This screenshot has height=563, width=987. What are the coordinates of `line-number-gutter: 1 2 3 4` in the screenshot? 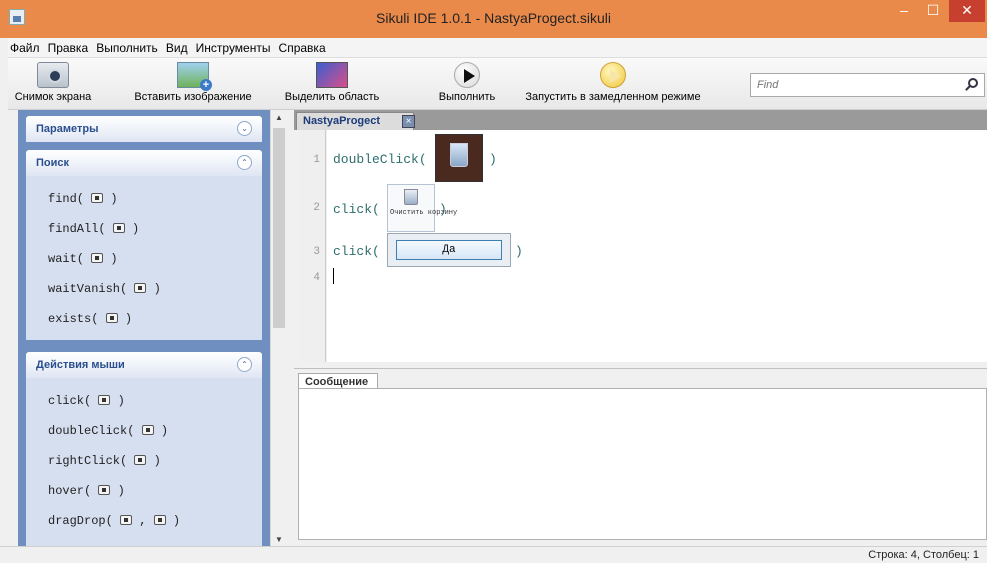 It's located at (312, 246).